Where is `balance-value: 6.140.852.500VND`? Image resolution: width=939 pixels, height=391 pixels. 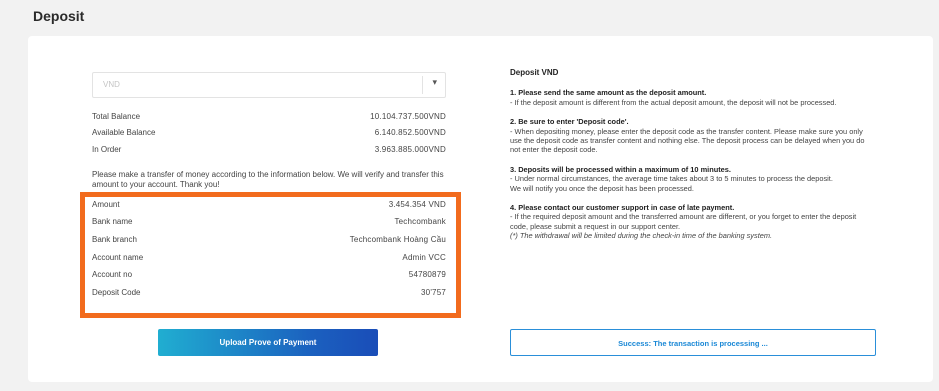
balance-value: 6.140.852.500VND is located at coordinates (410, 132).